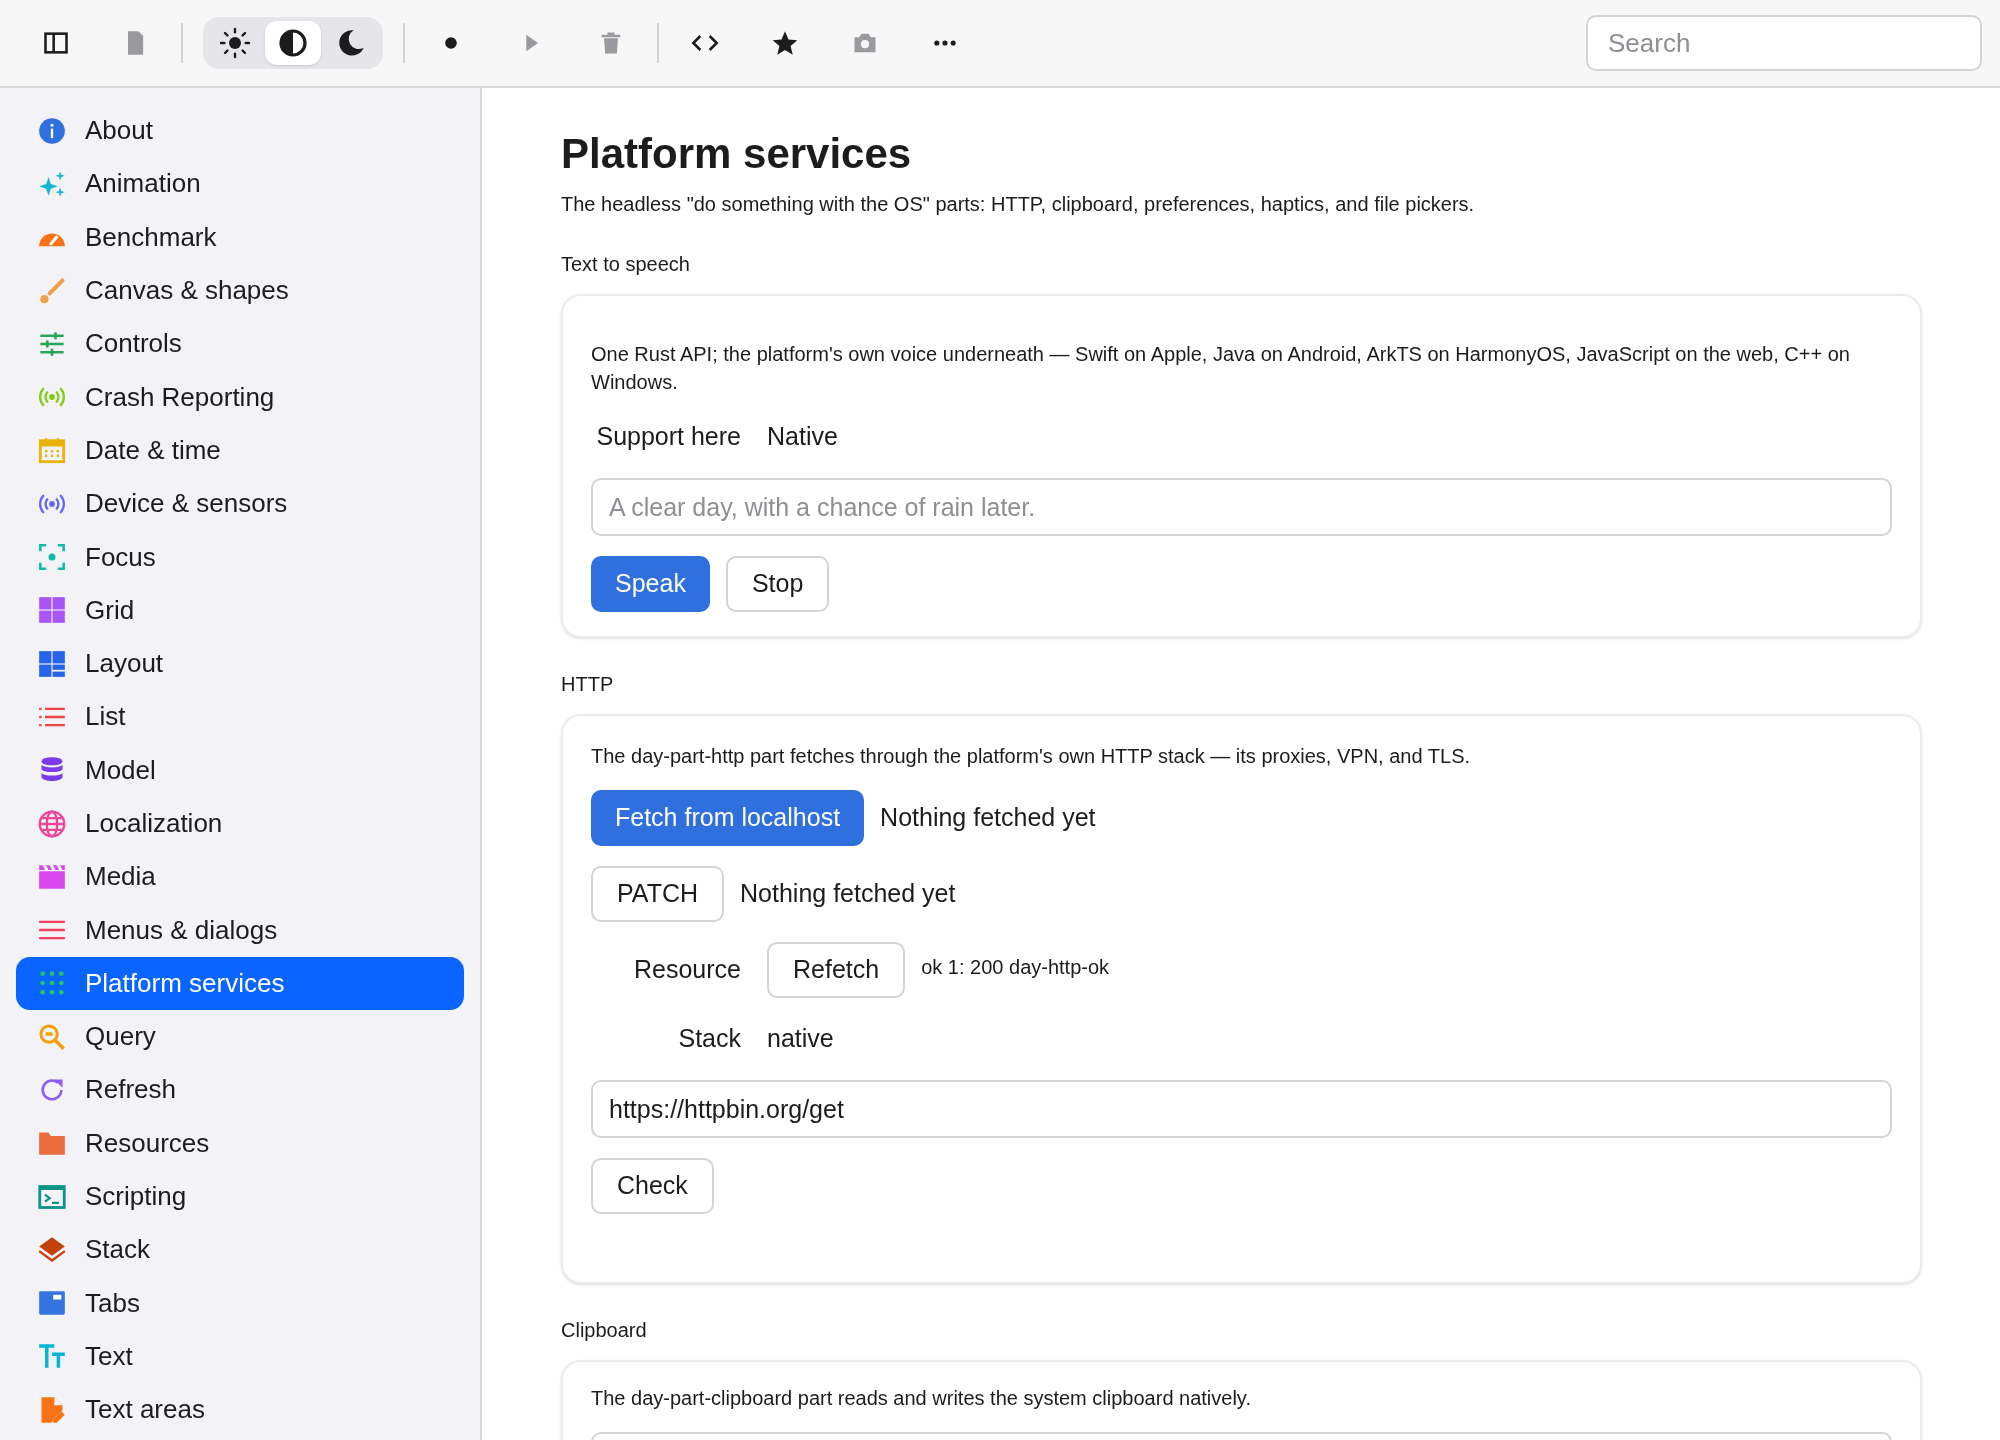  I want to click on description-text: One Rust API; the platform's own voice underneath — Swift on Apple, Java on Android, ArkTS on HarmonyOS, JavaScript on the web, C++ on Windows., so click(1221, 368).